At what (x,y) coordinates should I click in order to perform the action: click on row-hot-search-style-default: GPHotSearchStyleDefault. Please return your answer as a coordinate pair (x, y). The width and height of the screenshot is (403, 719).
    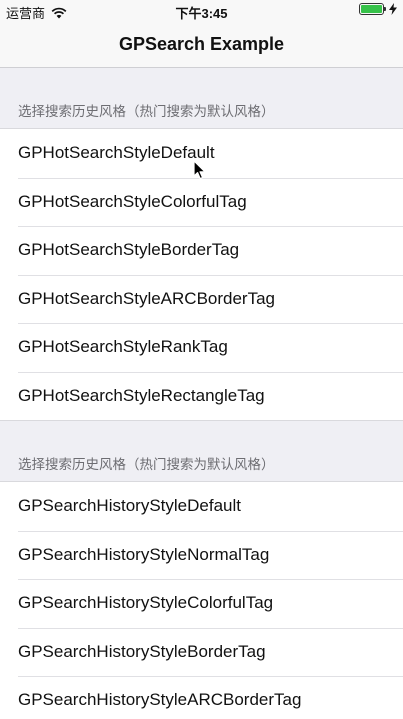
    Looking at the image, I should click on (201, 153).